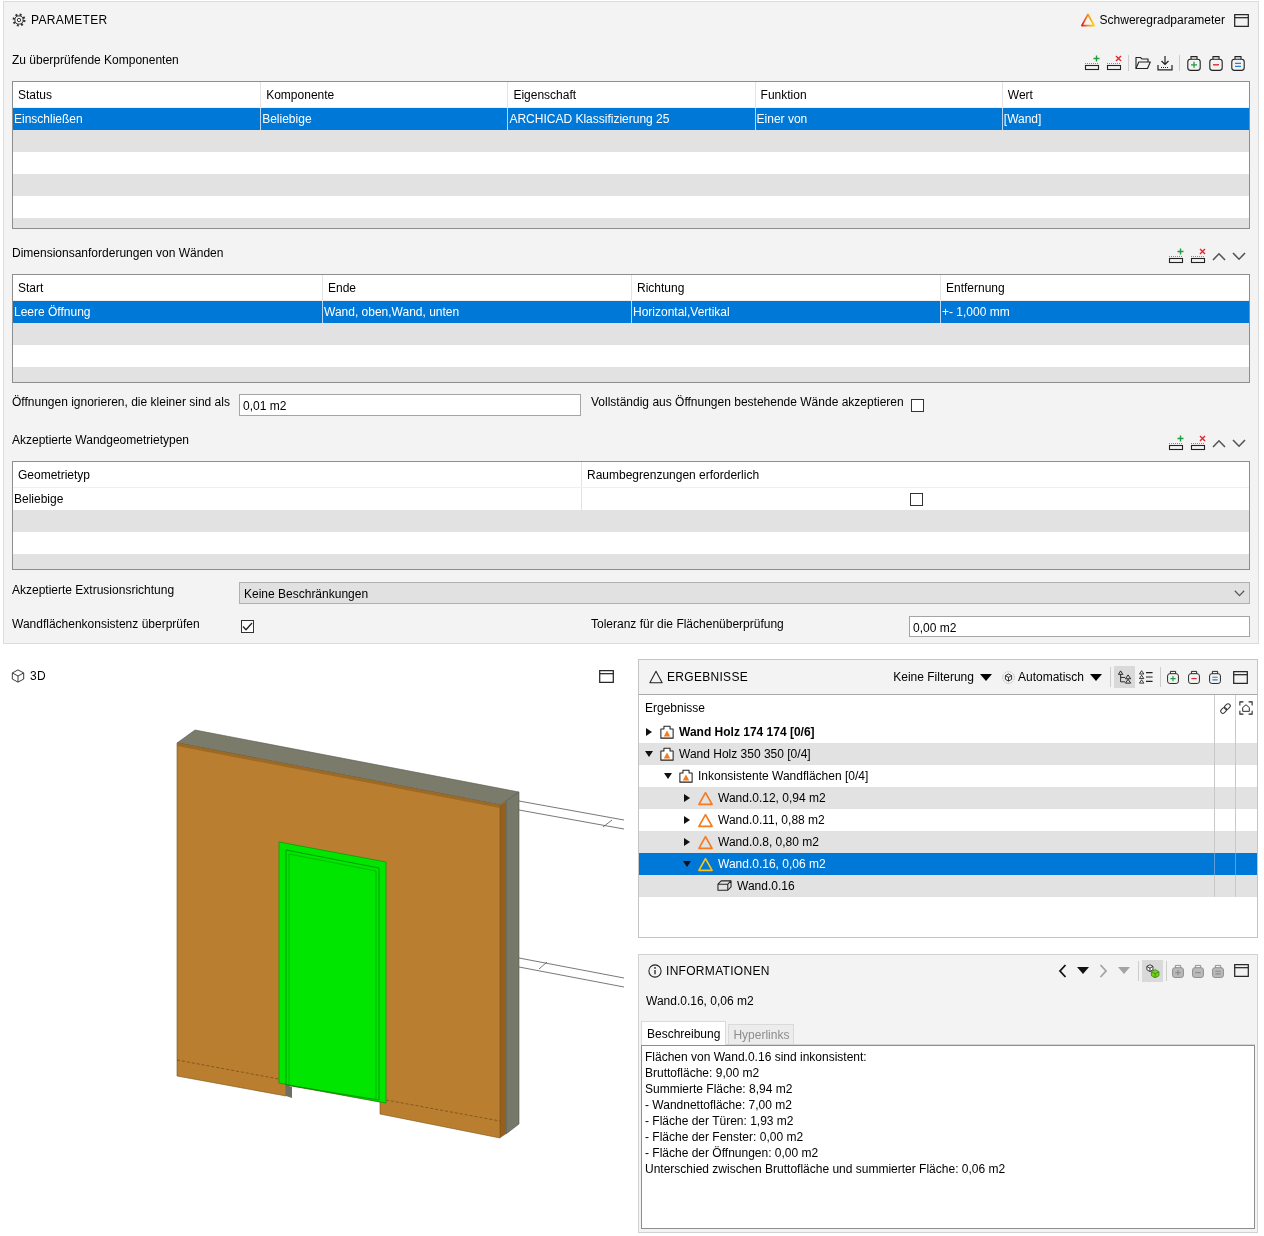 This screenshot has height=1236, width=1264. Describe the element at coordinates (732, 1153) in the screenshot. I see `description-line: - Fläche der Öffnungen: 0,00 m2` at that location.